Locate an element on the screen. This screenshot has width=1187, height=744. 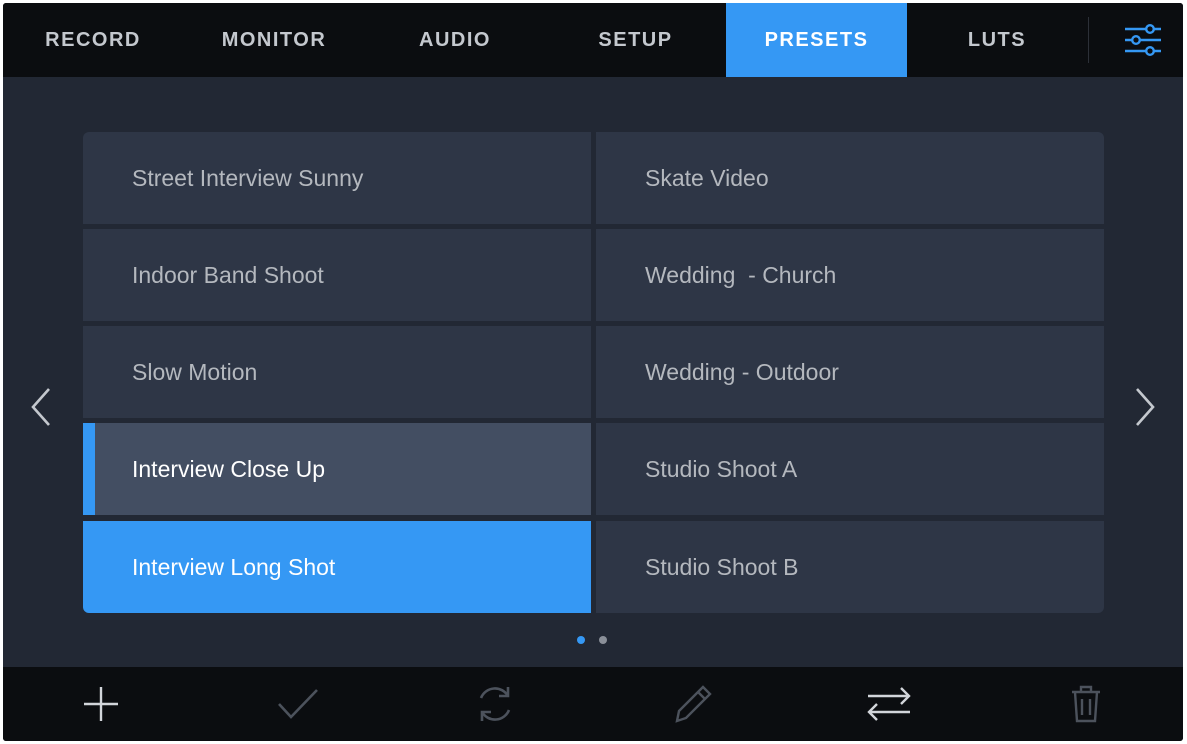
checkmark-icon is located at coordinates (298, 704).